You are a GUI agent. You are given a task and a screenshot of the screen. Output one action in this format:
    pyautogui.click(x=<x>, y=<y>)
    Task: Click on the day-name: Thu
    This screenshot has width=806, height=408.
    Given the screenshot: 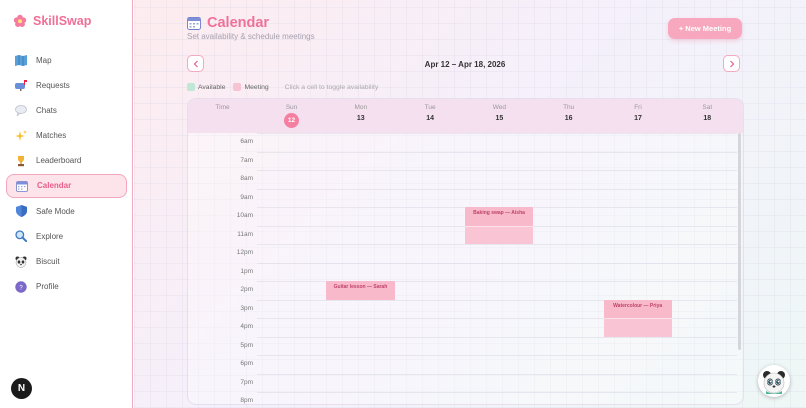 What is the action you would take?
    pyautogui.click(x=569, y=107)
    